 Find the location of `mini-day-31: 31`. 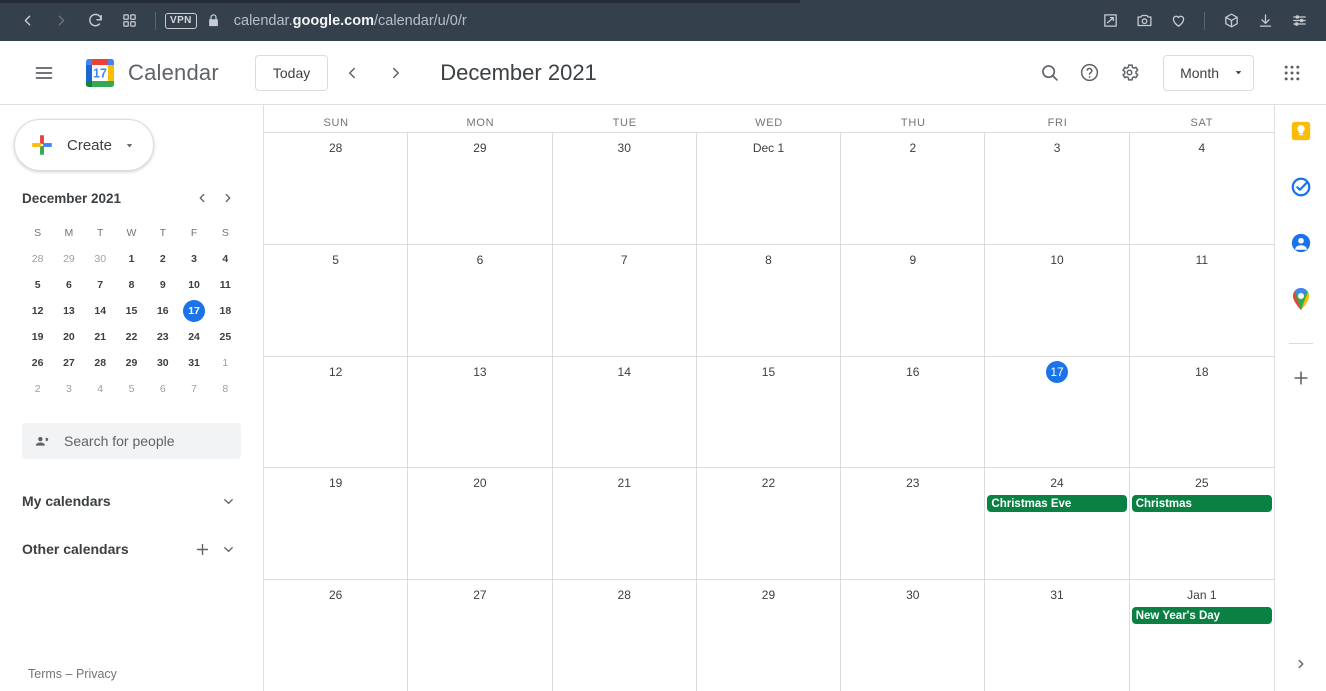

mini-day-31: 31 is located at coordinates (193, 363).